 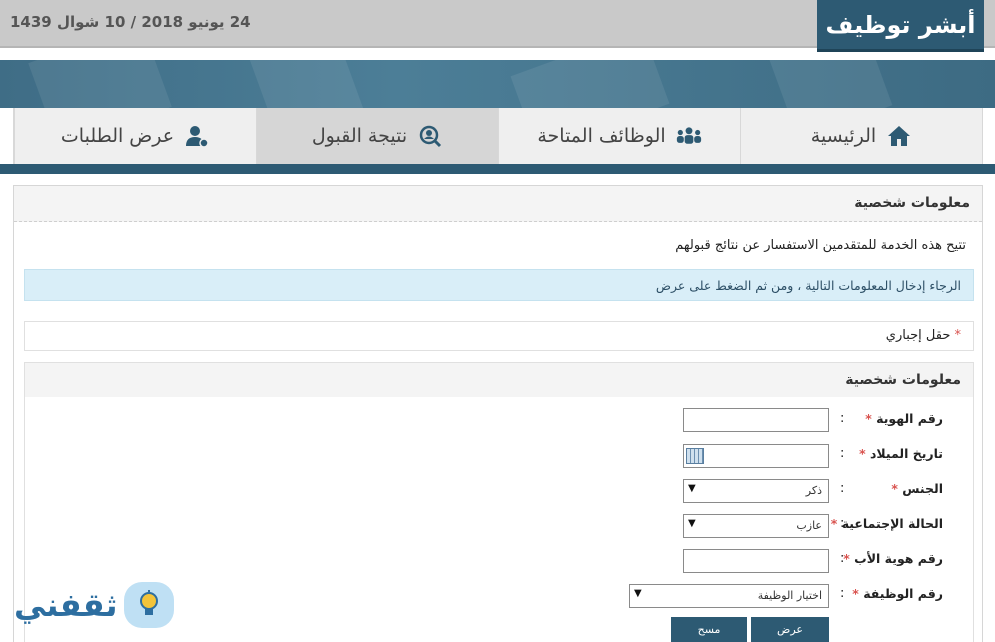 What do you see at coordinates (813, 490) in the screenshot?
I see `gender-select-value: ذكر` at bounding box center [813, 490].